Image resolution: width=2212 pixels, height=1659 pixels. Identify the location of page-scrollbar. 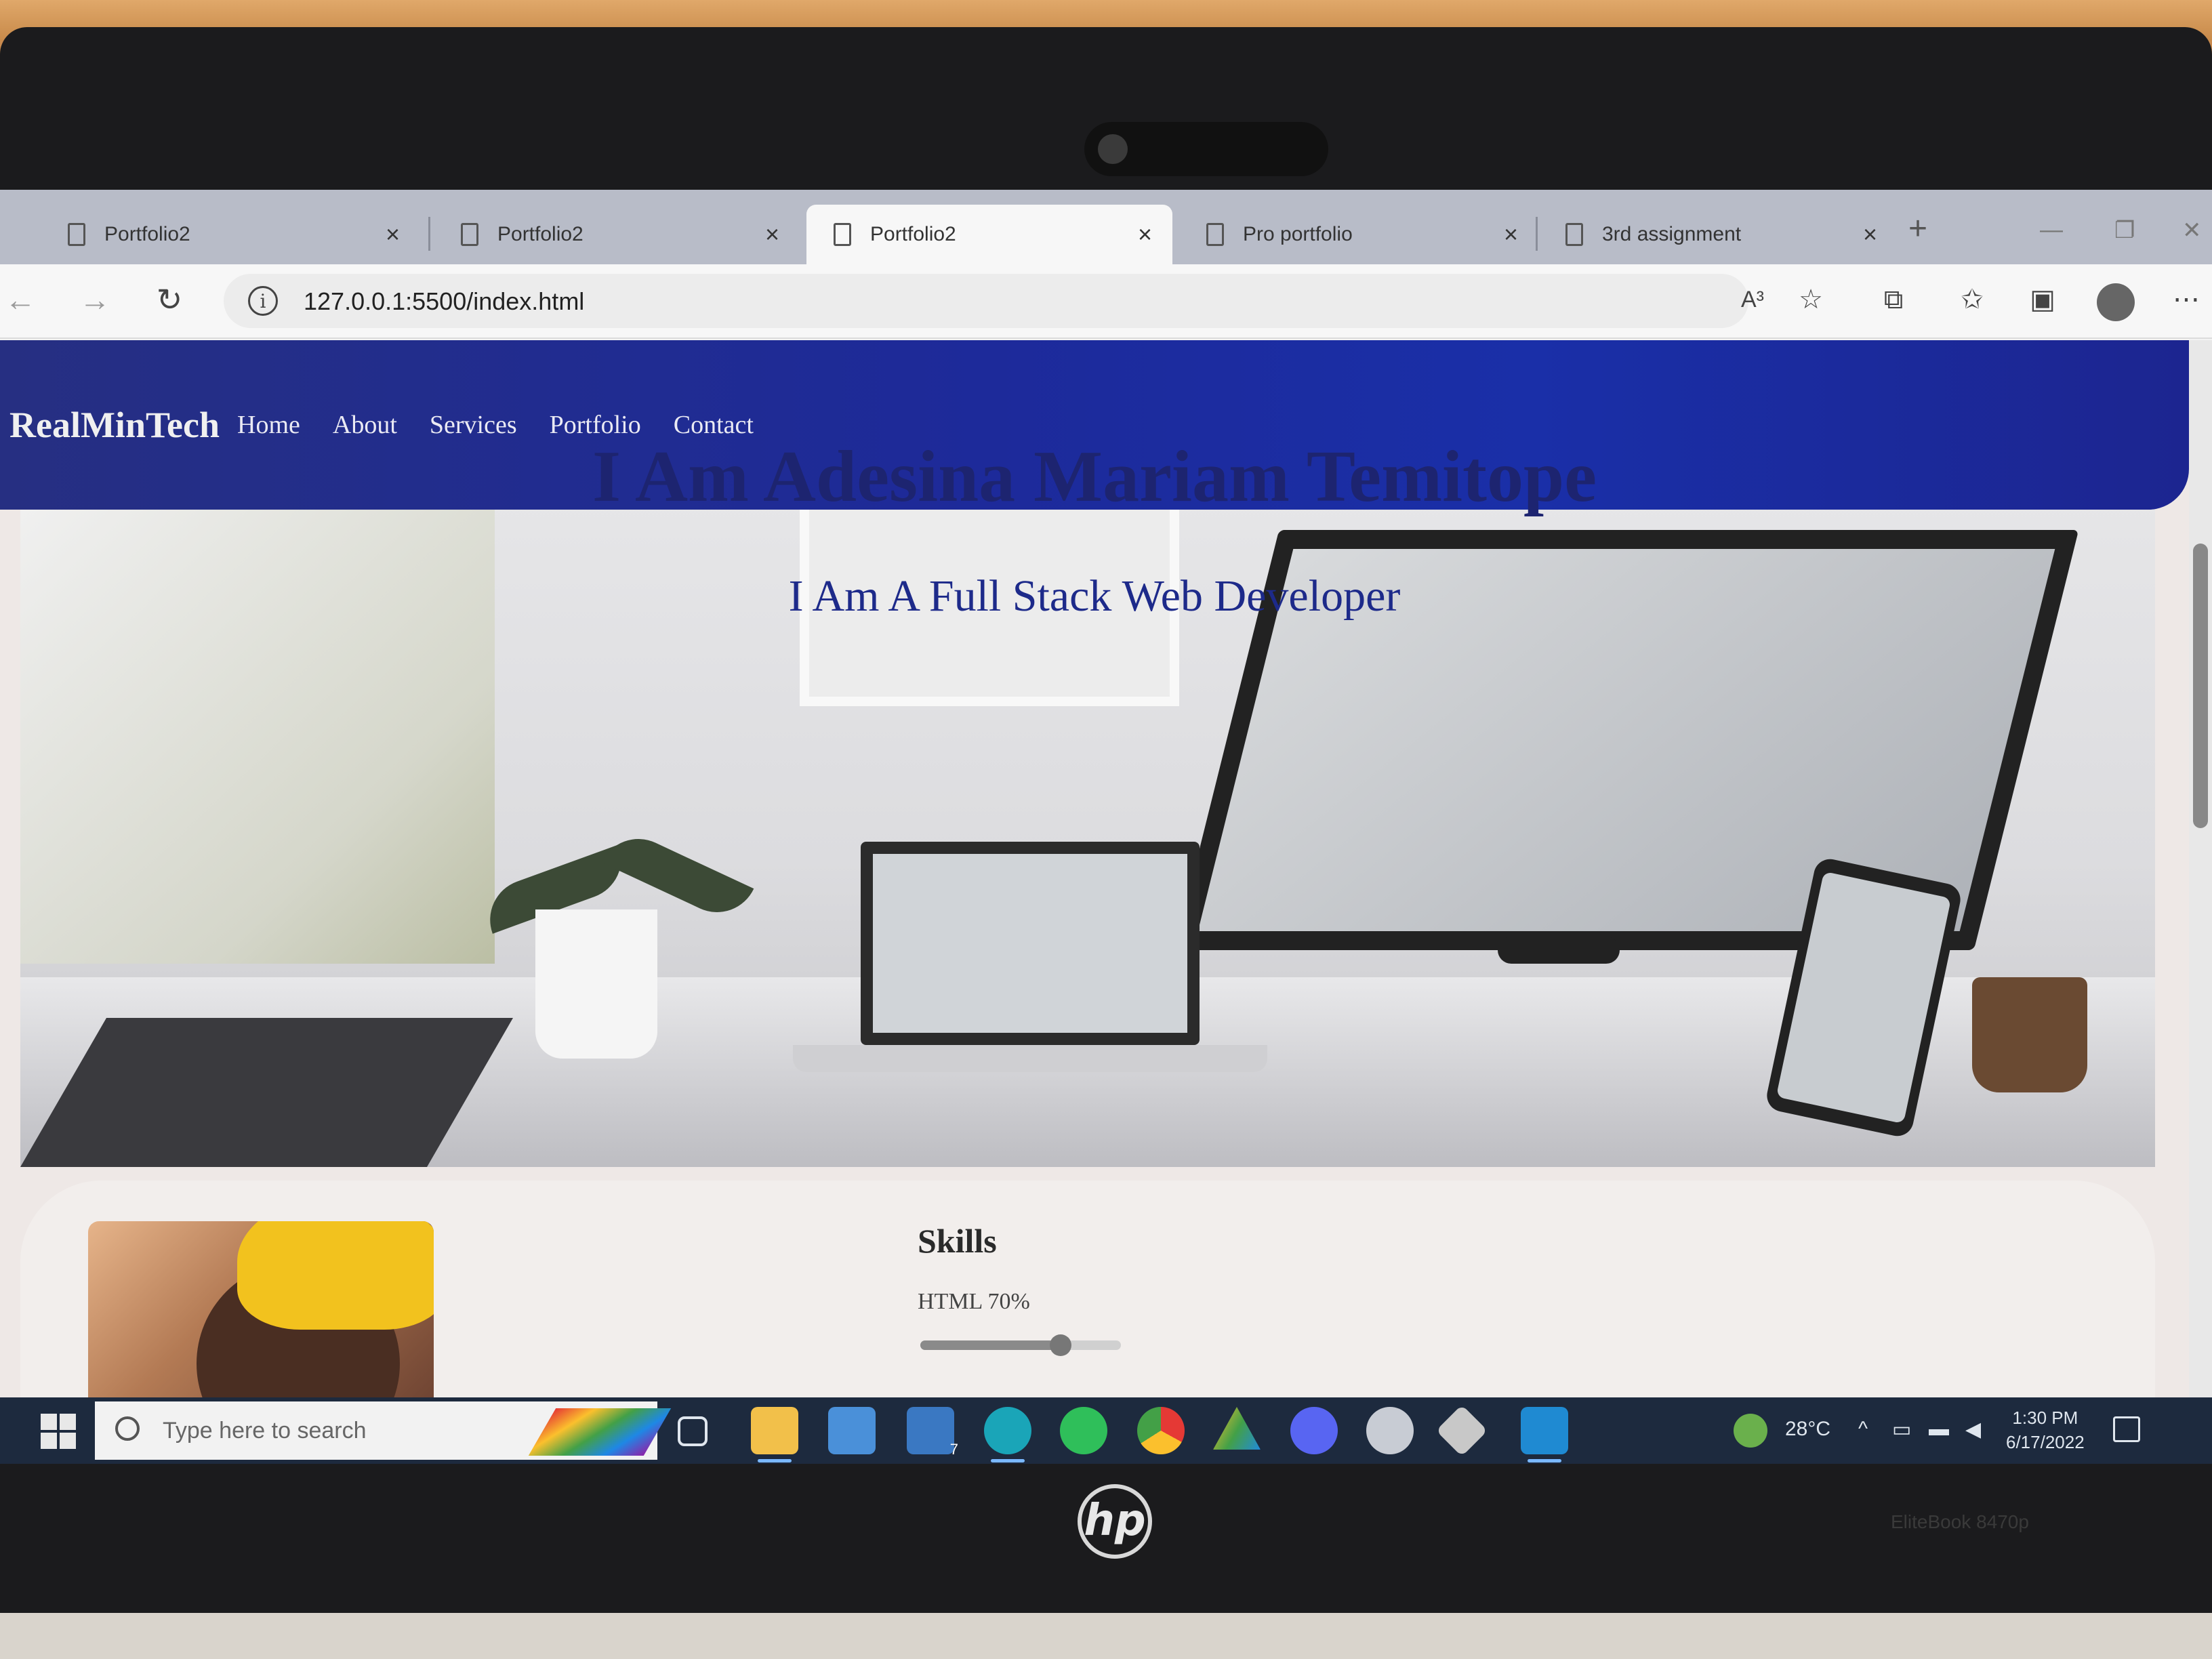
(2200, 868).